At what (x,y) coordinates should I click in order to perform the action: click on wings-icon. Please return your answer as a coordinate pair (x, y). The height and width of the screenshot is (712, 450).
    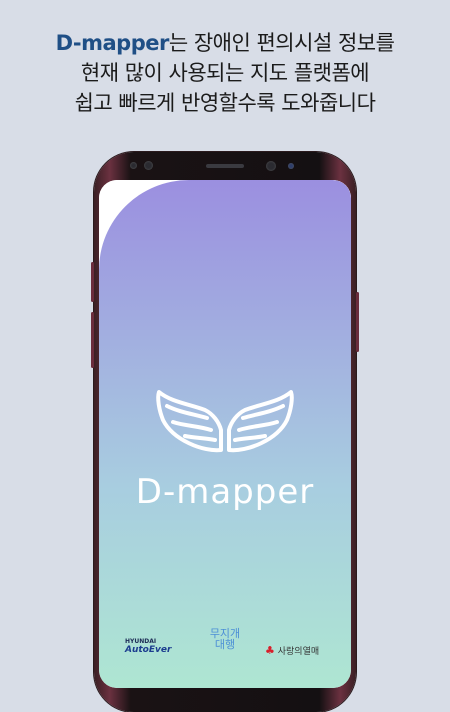
    Looking at the image, I should click on (225, 421).